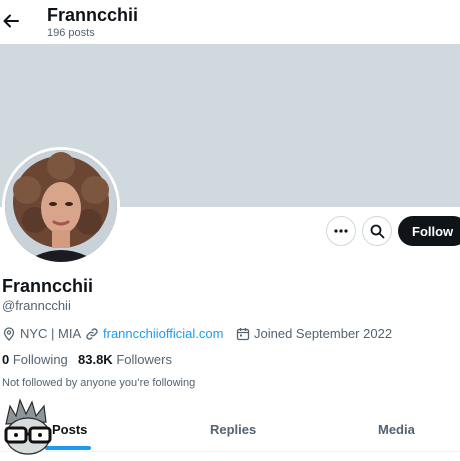  What do you see at coordinates (93, 15) in the screenshot?
I see `header-display-name: Franncchii` at bounding box center [93, 15].